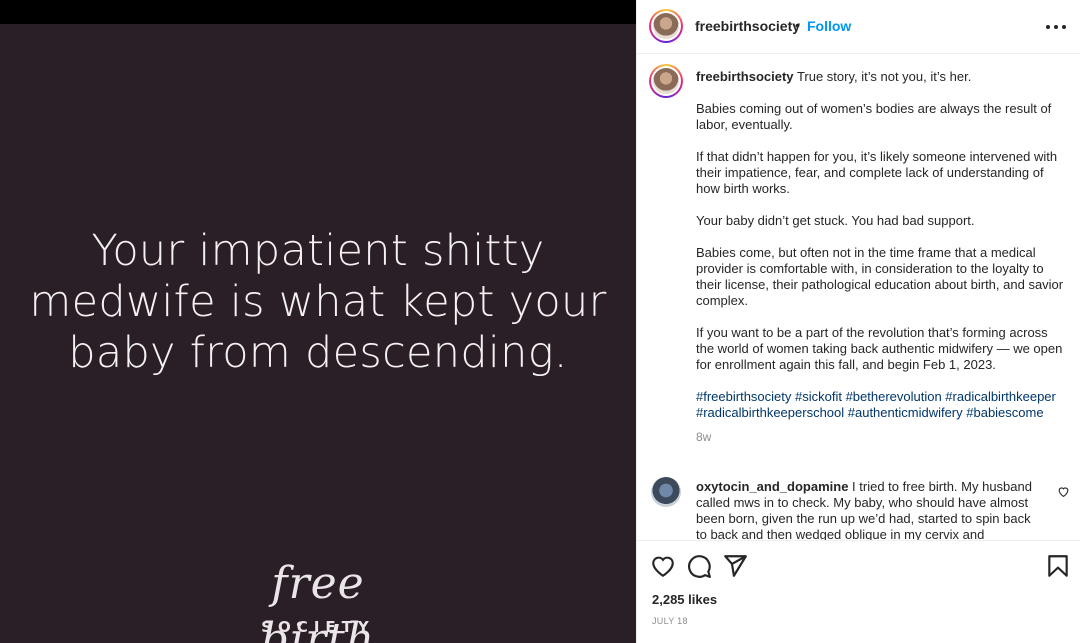  What do you see at coordinates (318, 599) in the screenshot?
I see `brand-logo: free birth SOCIETY` at bounding box center [318, 599].